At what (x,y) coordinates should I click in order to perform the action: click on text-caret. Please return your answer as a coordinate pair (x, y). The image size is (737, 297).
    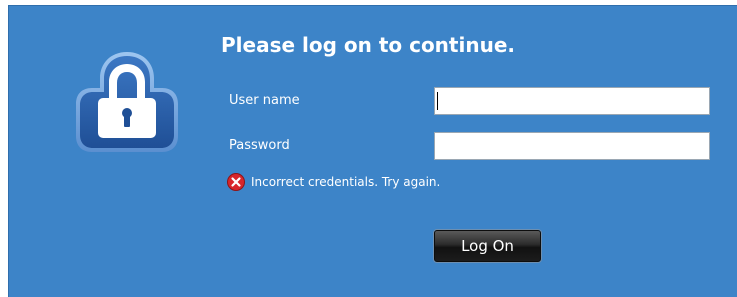
    Looking at the image, I should click on (437, 101).